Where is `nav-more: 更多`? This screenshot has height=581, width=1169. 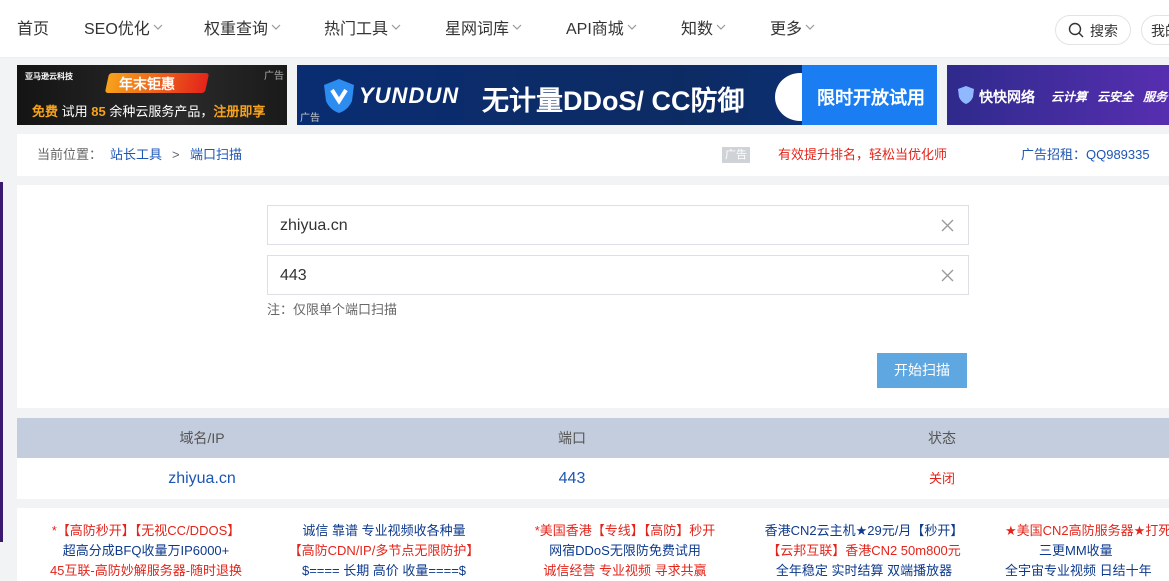
nav-more: 更多 is located at coordinates (792, 30).